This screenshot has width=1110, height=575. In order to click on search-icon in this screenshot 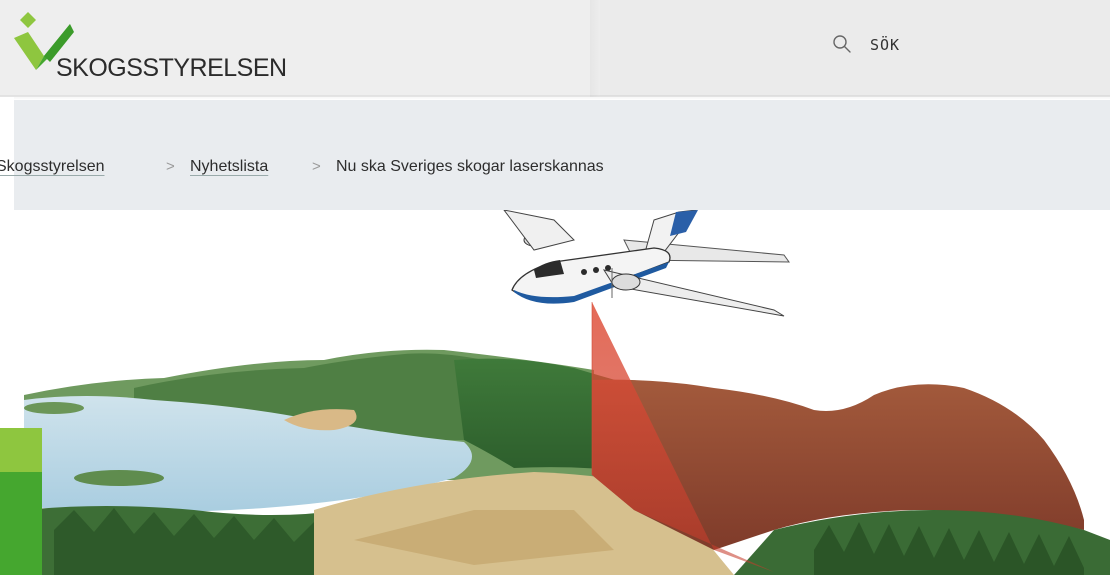, I will do `click(842, 44)`.